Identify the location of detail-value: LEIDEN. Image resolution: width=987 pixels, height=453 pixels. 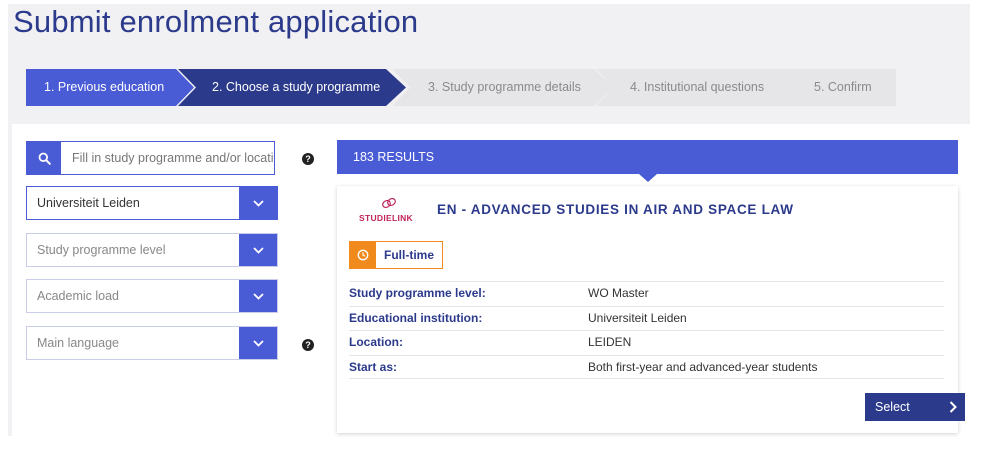
(610, 342).